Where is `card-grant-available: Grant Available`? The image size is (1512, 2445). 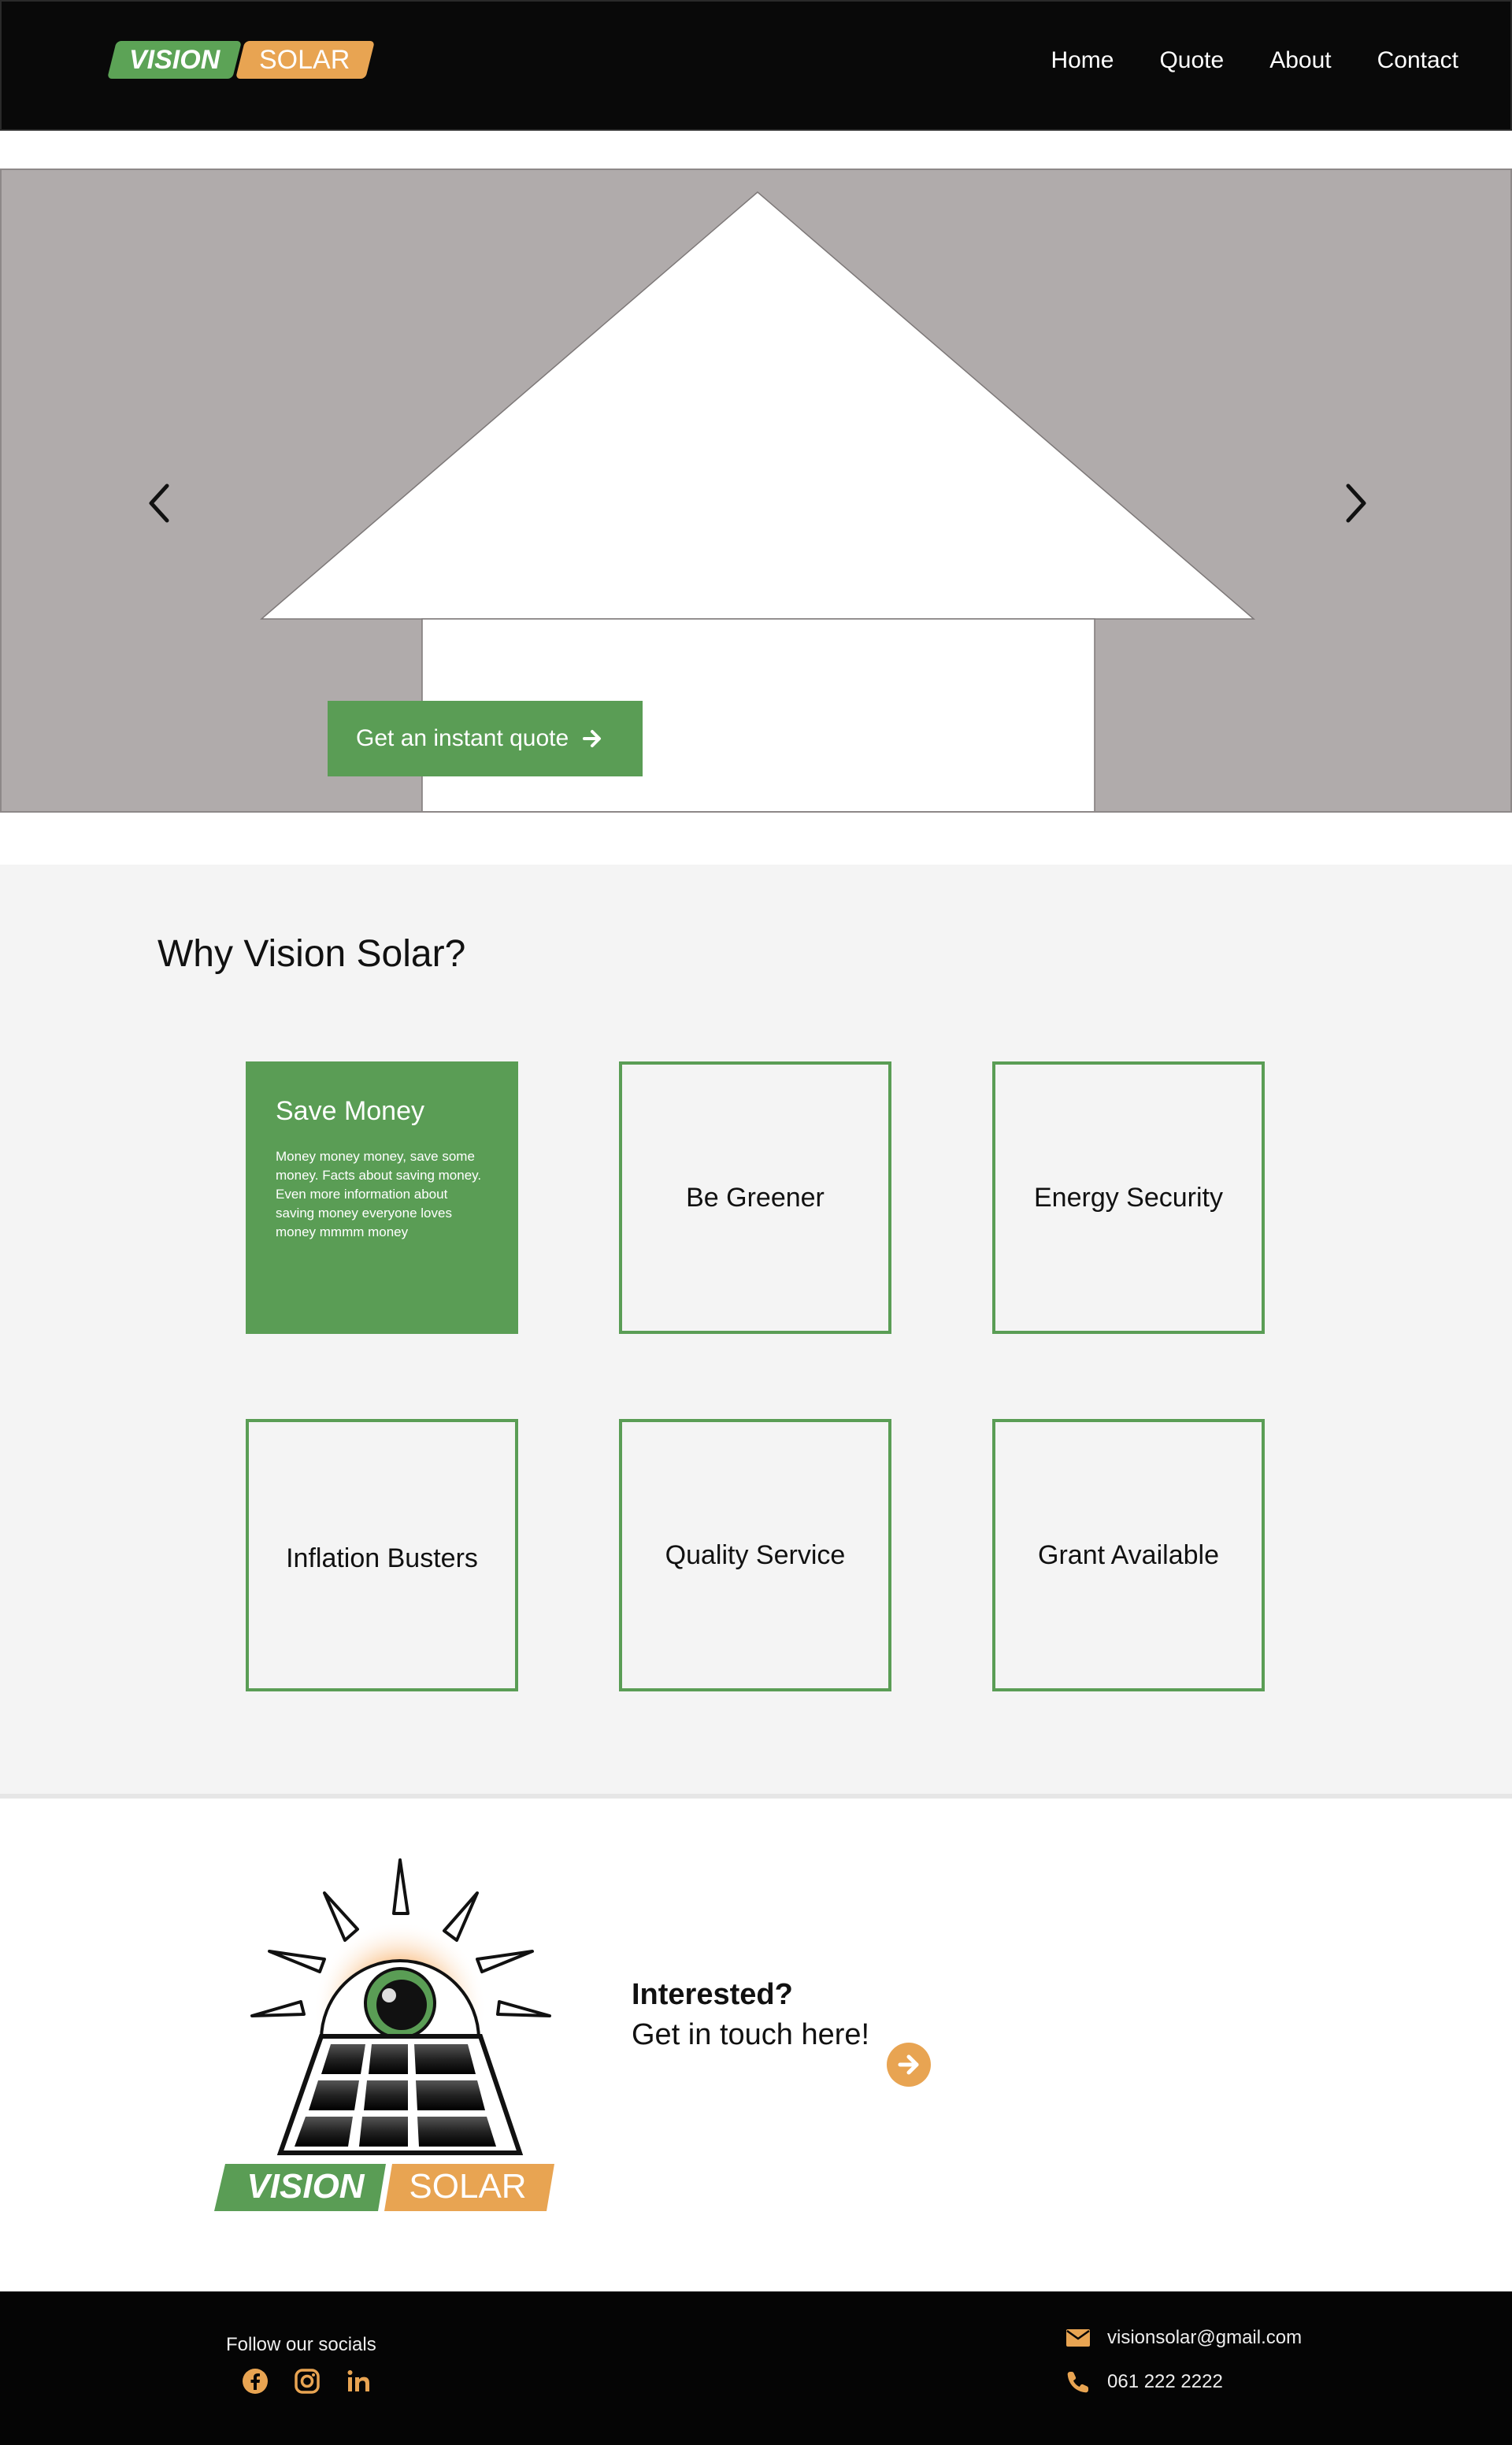
card-grant-available: Grant Available is located at coordinates (1128, 1555).